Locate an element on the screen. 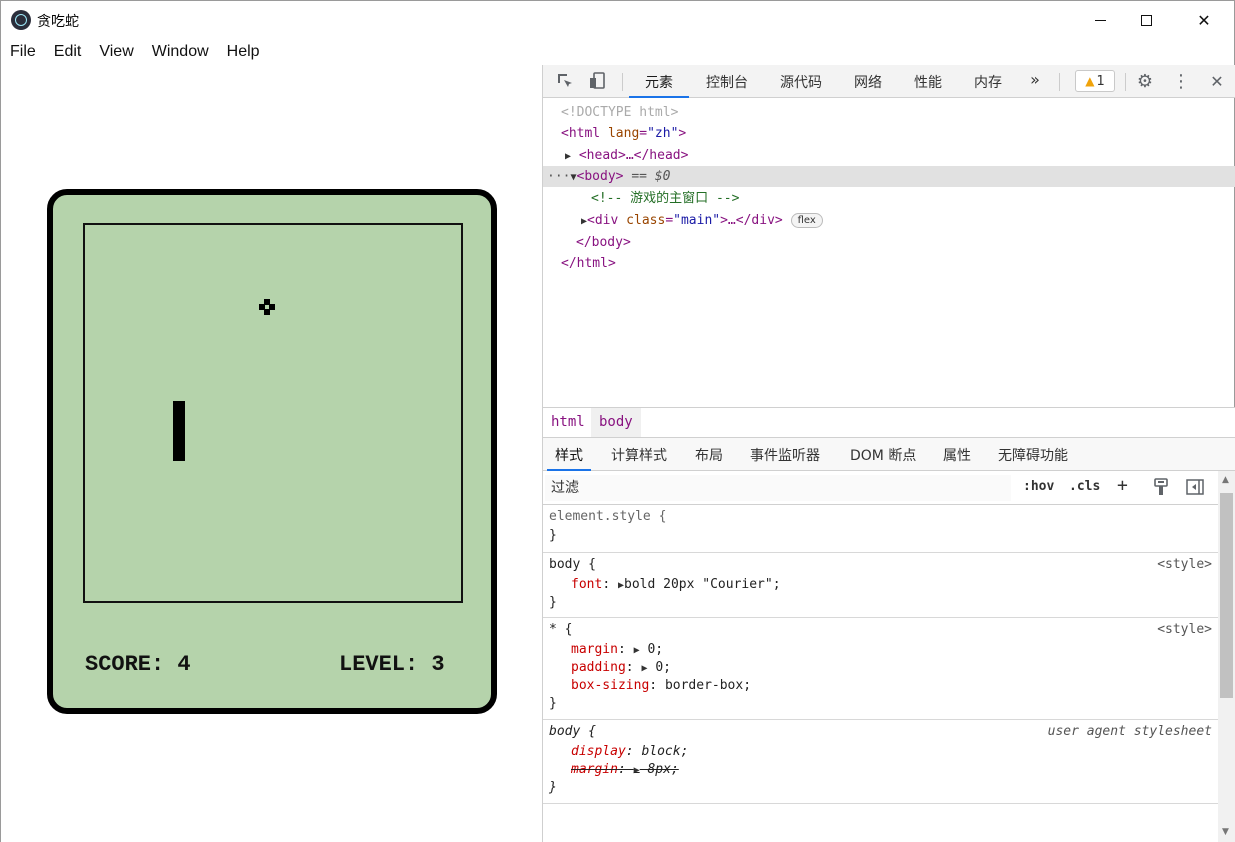 The height and width of the screenshot is (842, 1235). scroll-up-icon: ▲ is located at coordinates (1225, 480).